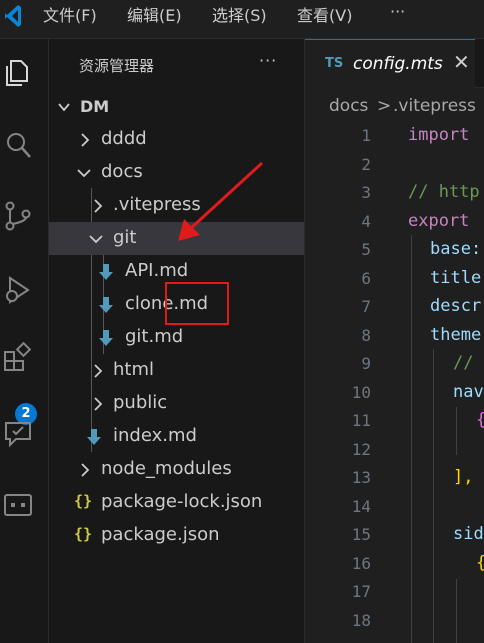 The width and height of the screenshot is (484, 643). I want to click on tree-file-git-md: git.md, so click(176, 337).